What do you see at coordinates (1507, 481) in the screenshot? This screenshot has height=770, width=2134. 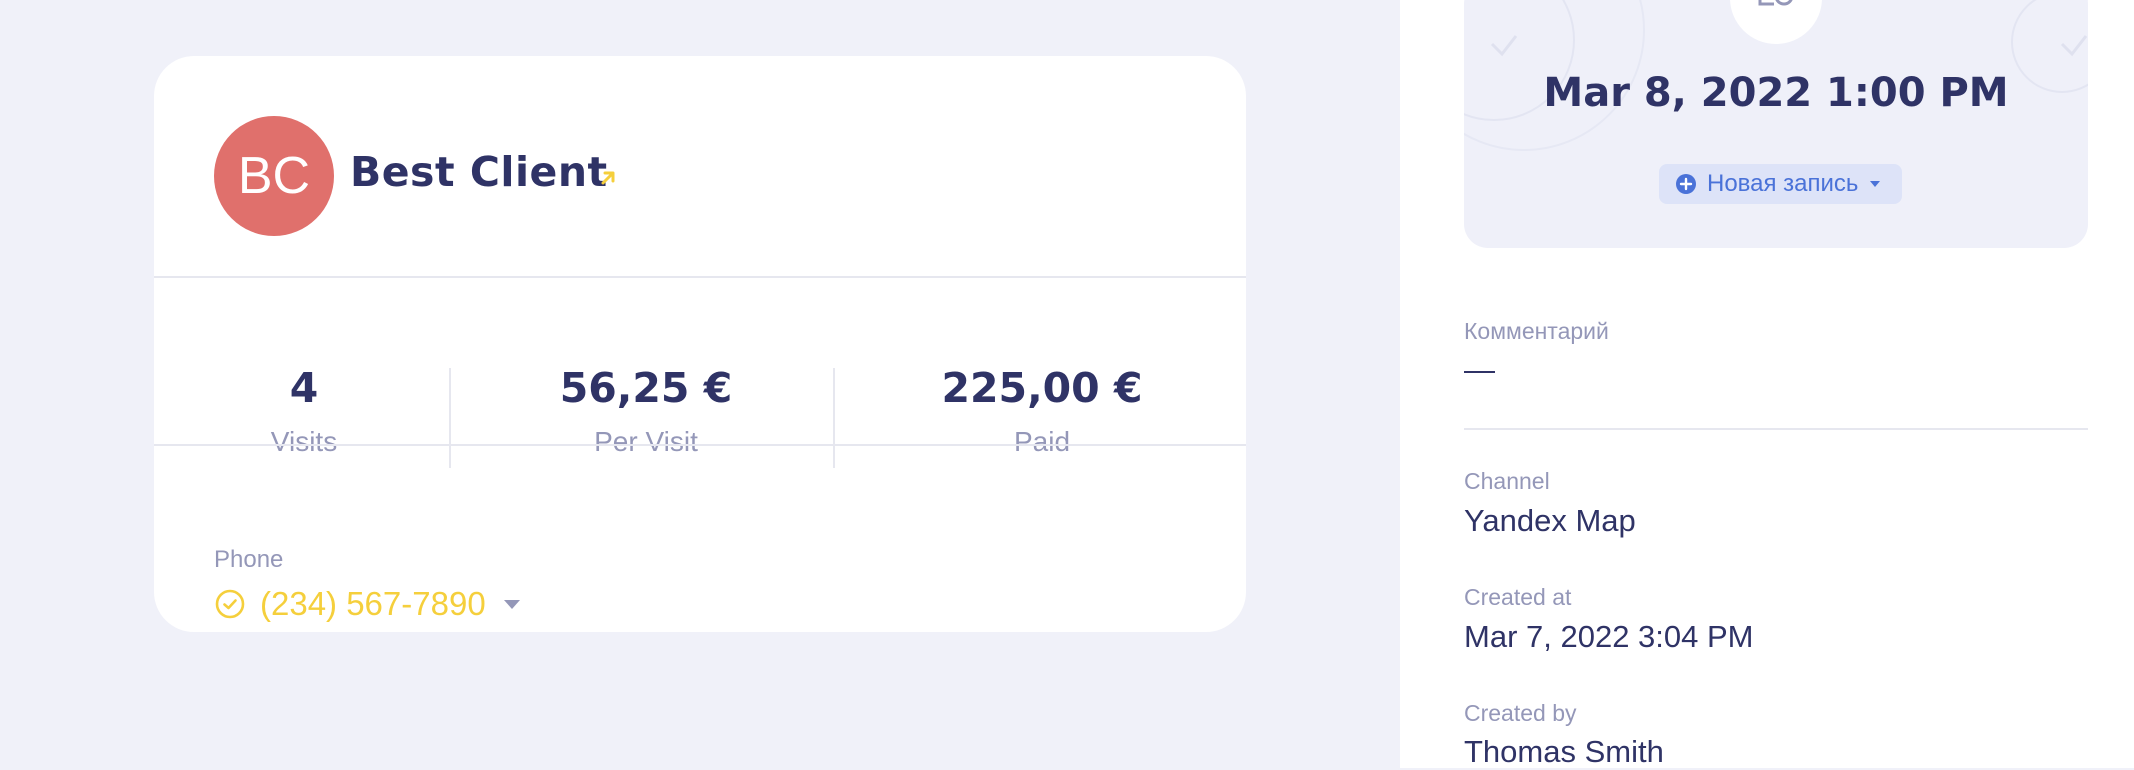 I see `channel-label: Channel` at bounding box center [1507, 481].